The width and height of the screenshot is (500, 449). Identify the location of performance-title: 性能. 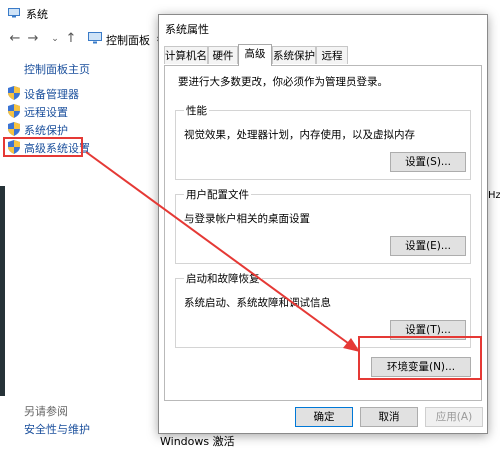
(196, 110).